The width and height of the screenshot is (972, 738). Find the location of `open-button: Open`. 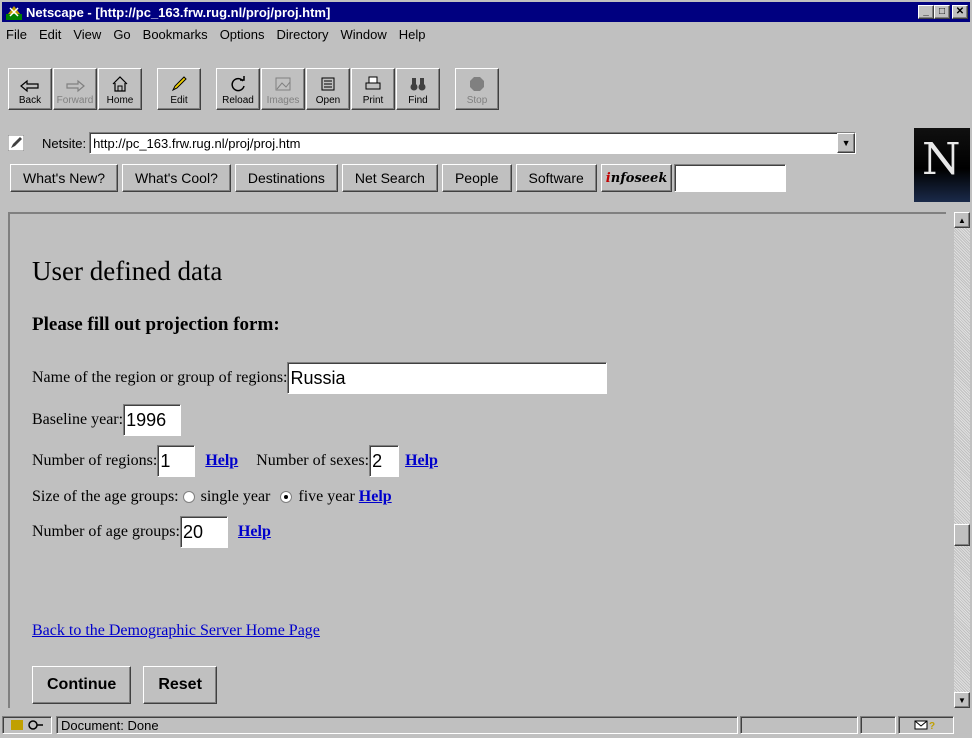

open-button: Open is located at coordinates (328, 89).